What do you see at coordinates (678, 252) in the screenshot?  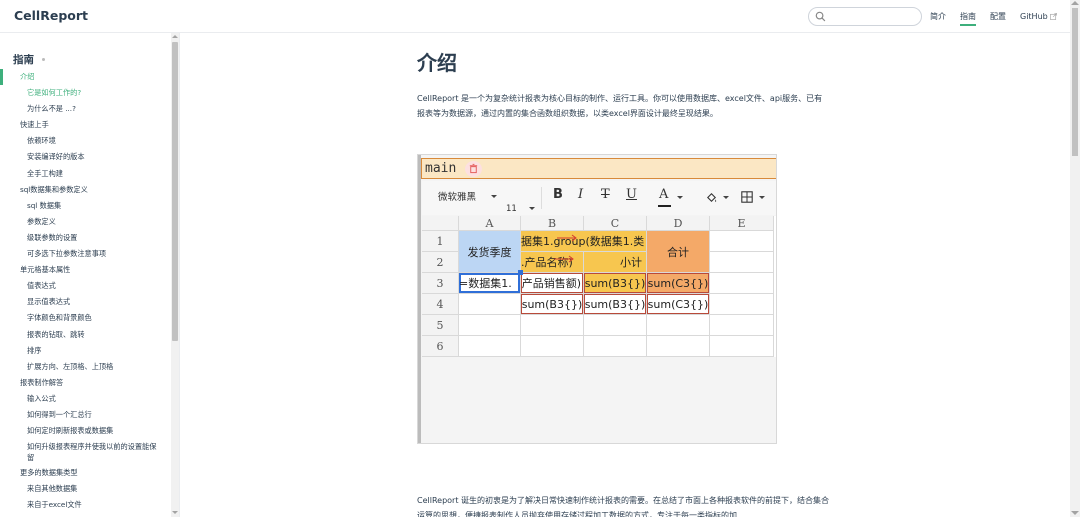 I see `cell-d1: 合计` at bounding box center [678, 252].